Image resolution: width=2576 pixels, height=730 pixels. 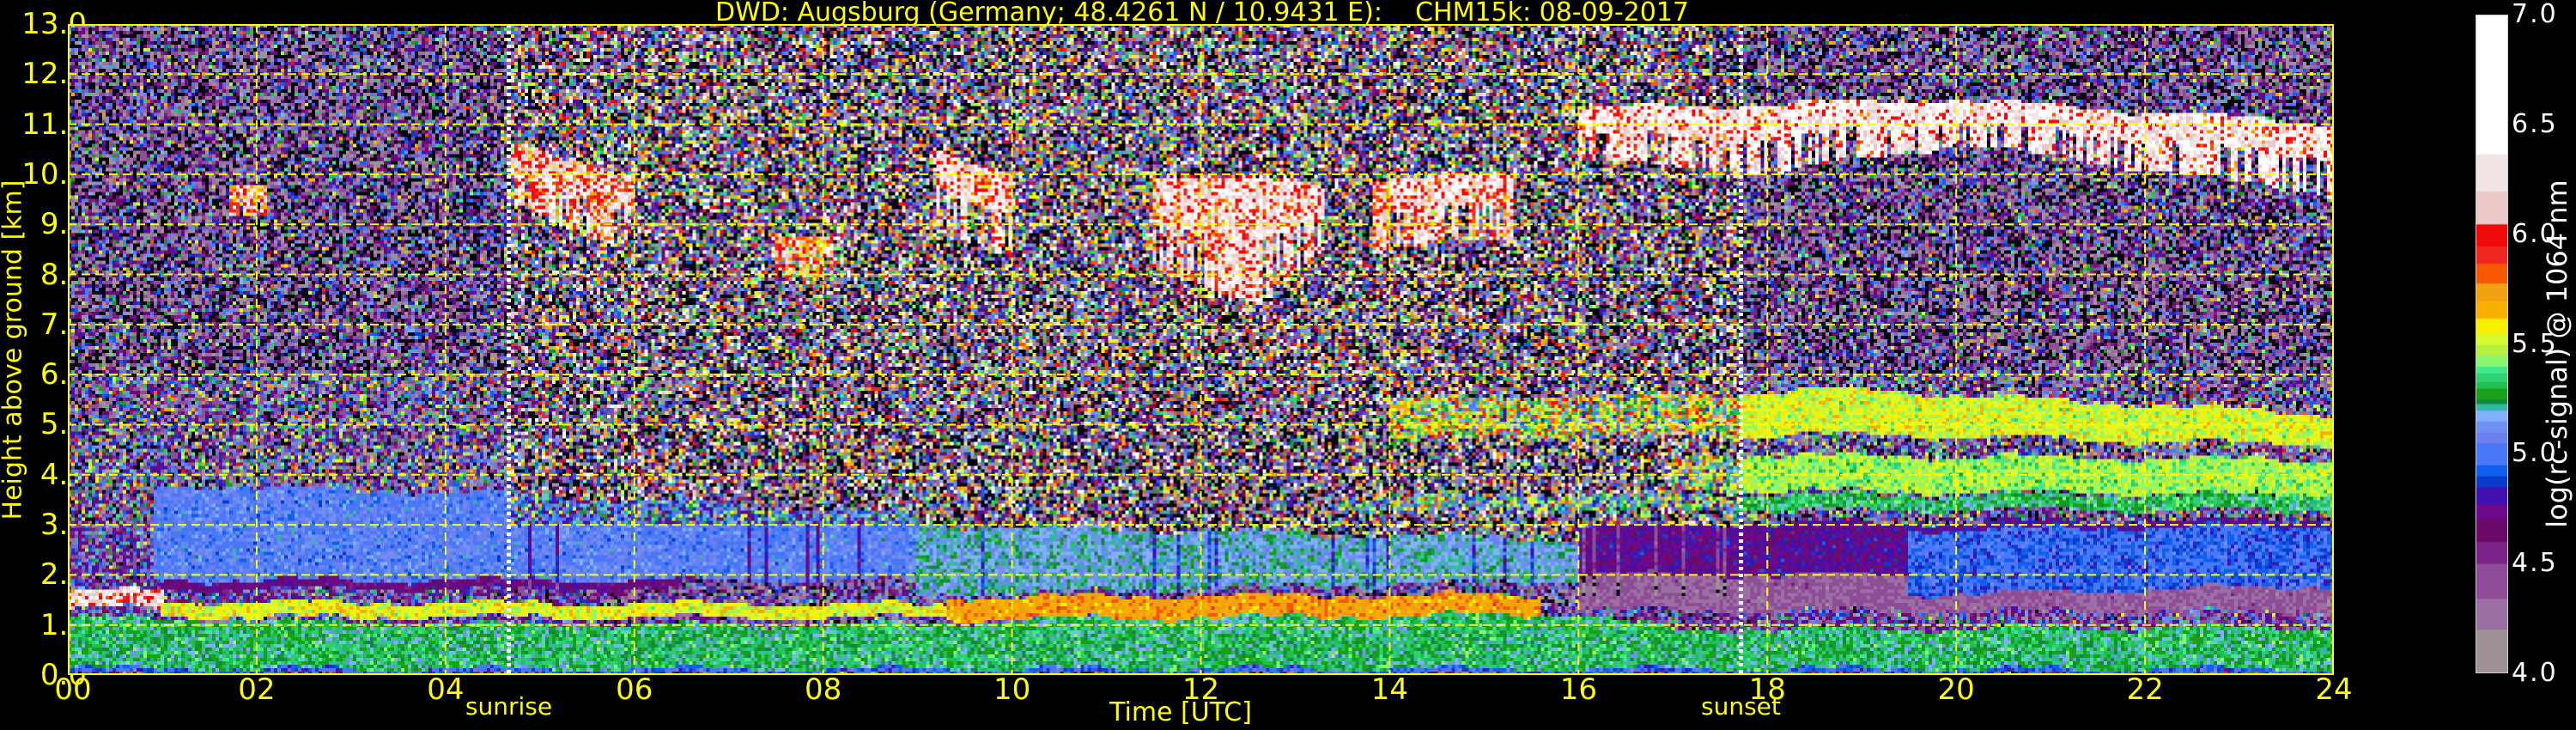 I want to click on colorbar, so click(x=2492, y=344).